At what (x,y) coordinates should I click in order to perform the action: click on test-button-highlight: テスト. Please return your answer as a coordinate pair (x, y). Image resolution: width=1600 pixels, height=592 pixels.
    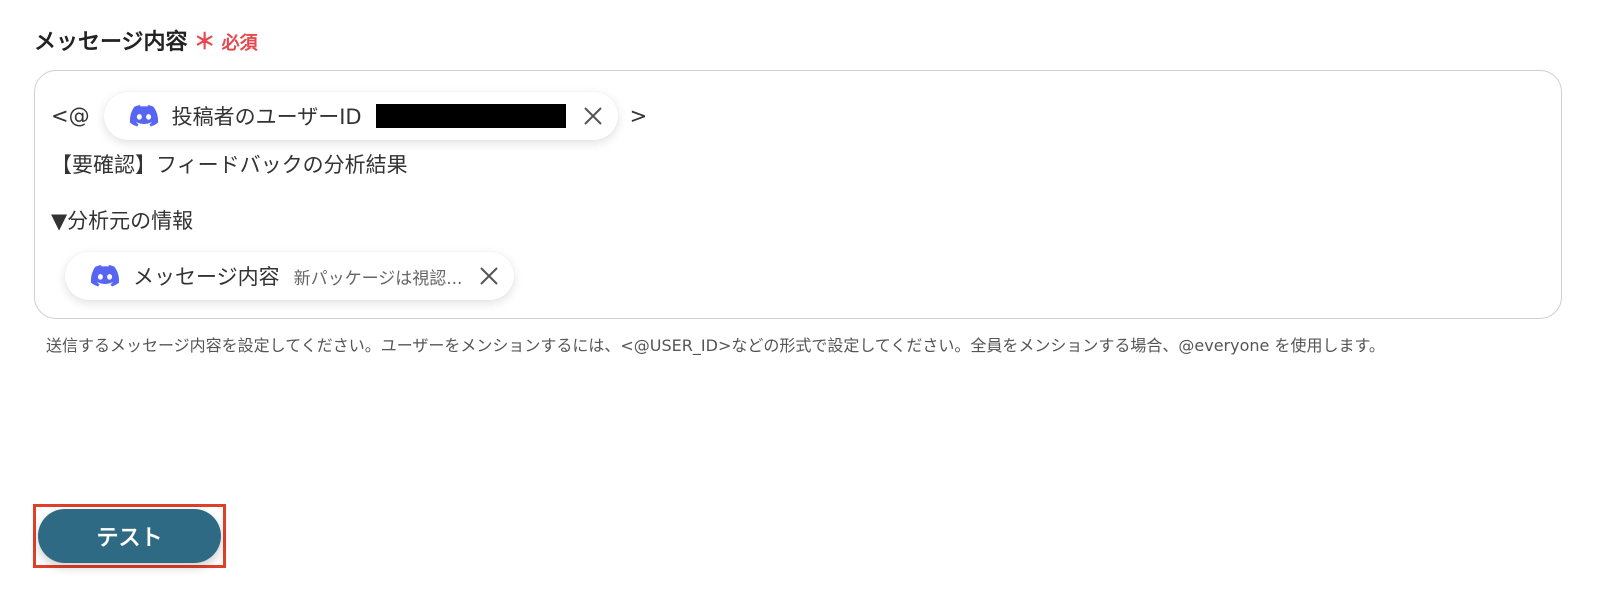
    Looking at the image, I should click on (129, 536).